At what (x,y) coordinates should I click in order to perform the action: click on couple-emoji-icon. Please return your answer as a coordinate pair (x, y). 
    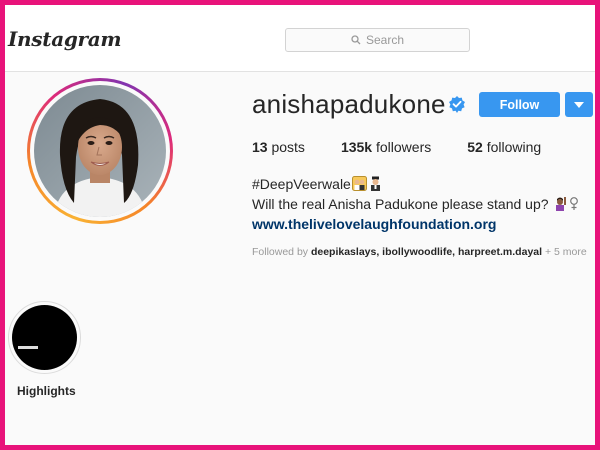
    Looking at the image, I should click on (359, 183).